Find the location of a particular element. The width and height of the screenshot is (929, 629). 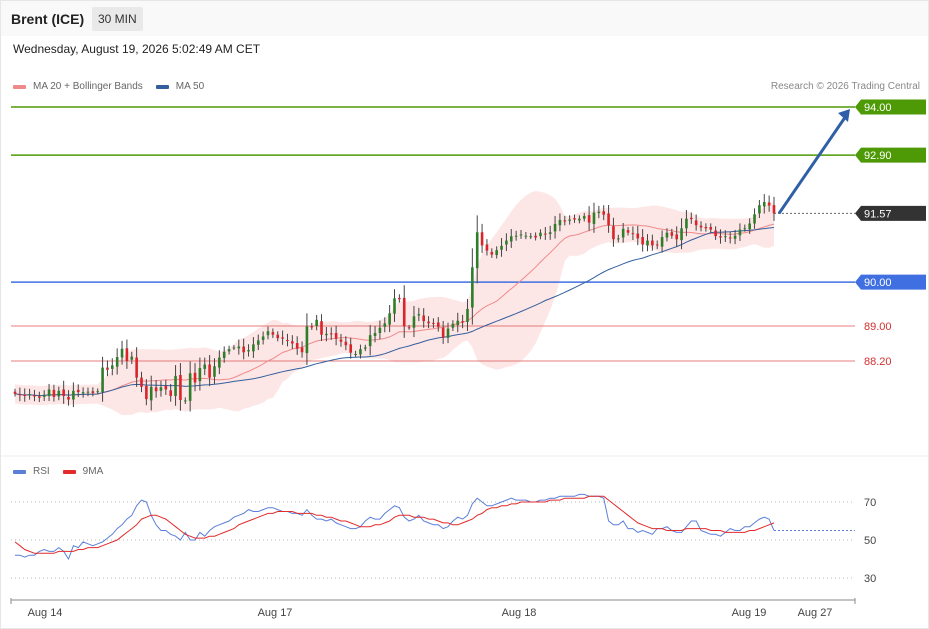

rsi-line is located at coordinates (395, 527).